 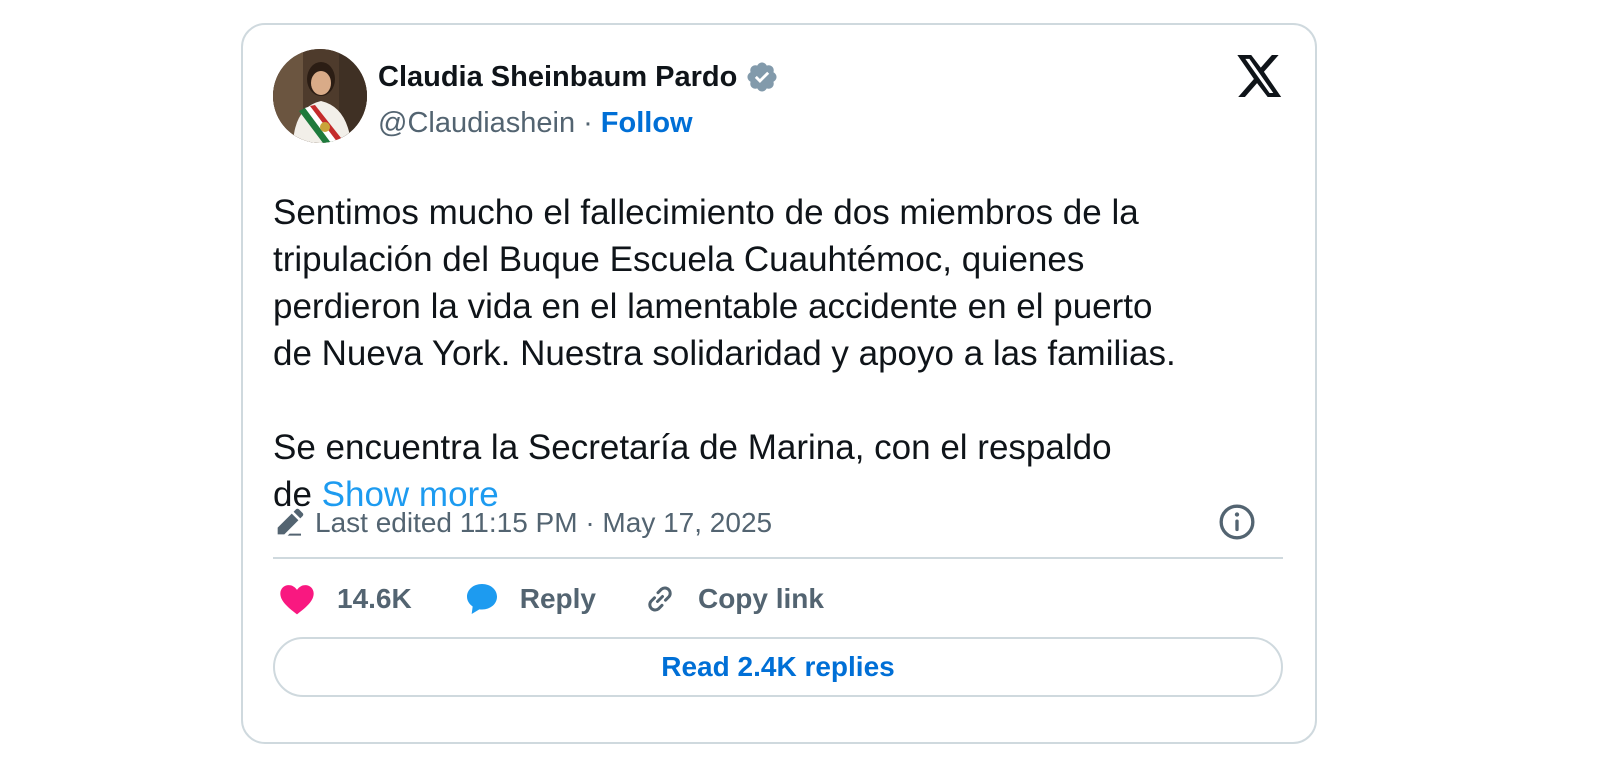 I want to click on read-replies-button: Read 2.4K replies, so click(x=778, y=667).